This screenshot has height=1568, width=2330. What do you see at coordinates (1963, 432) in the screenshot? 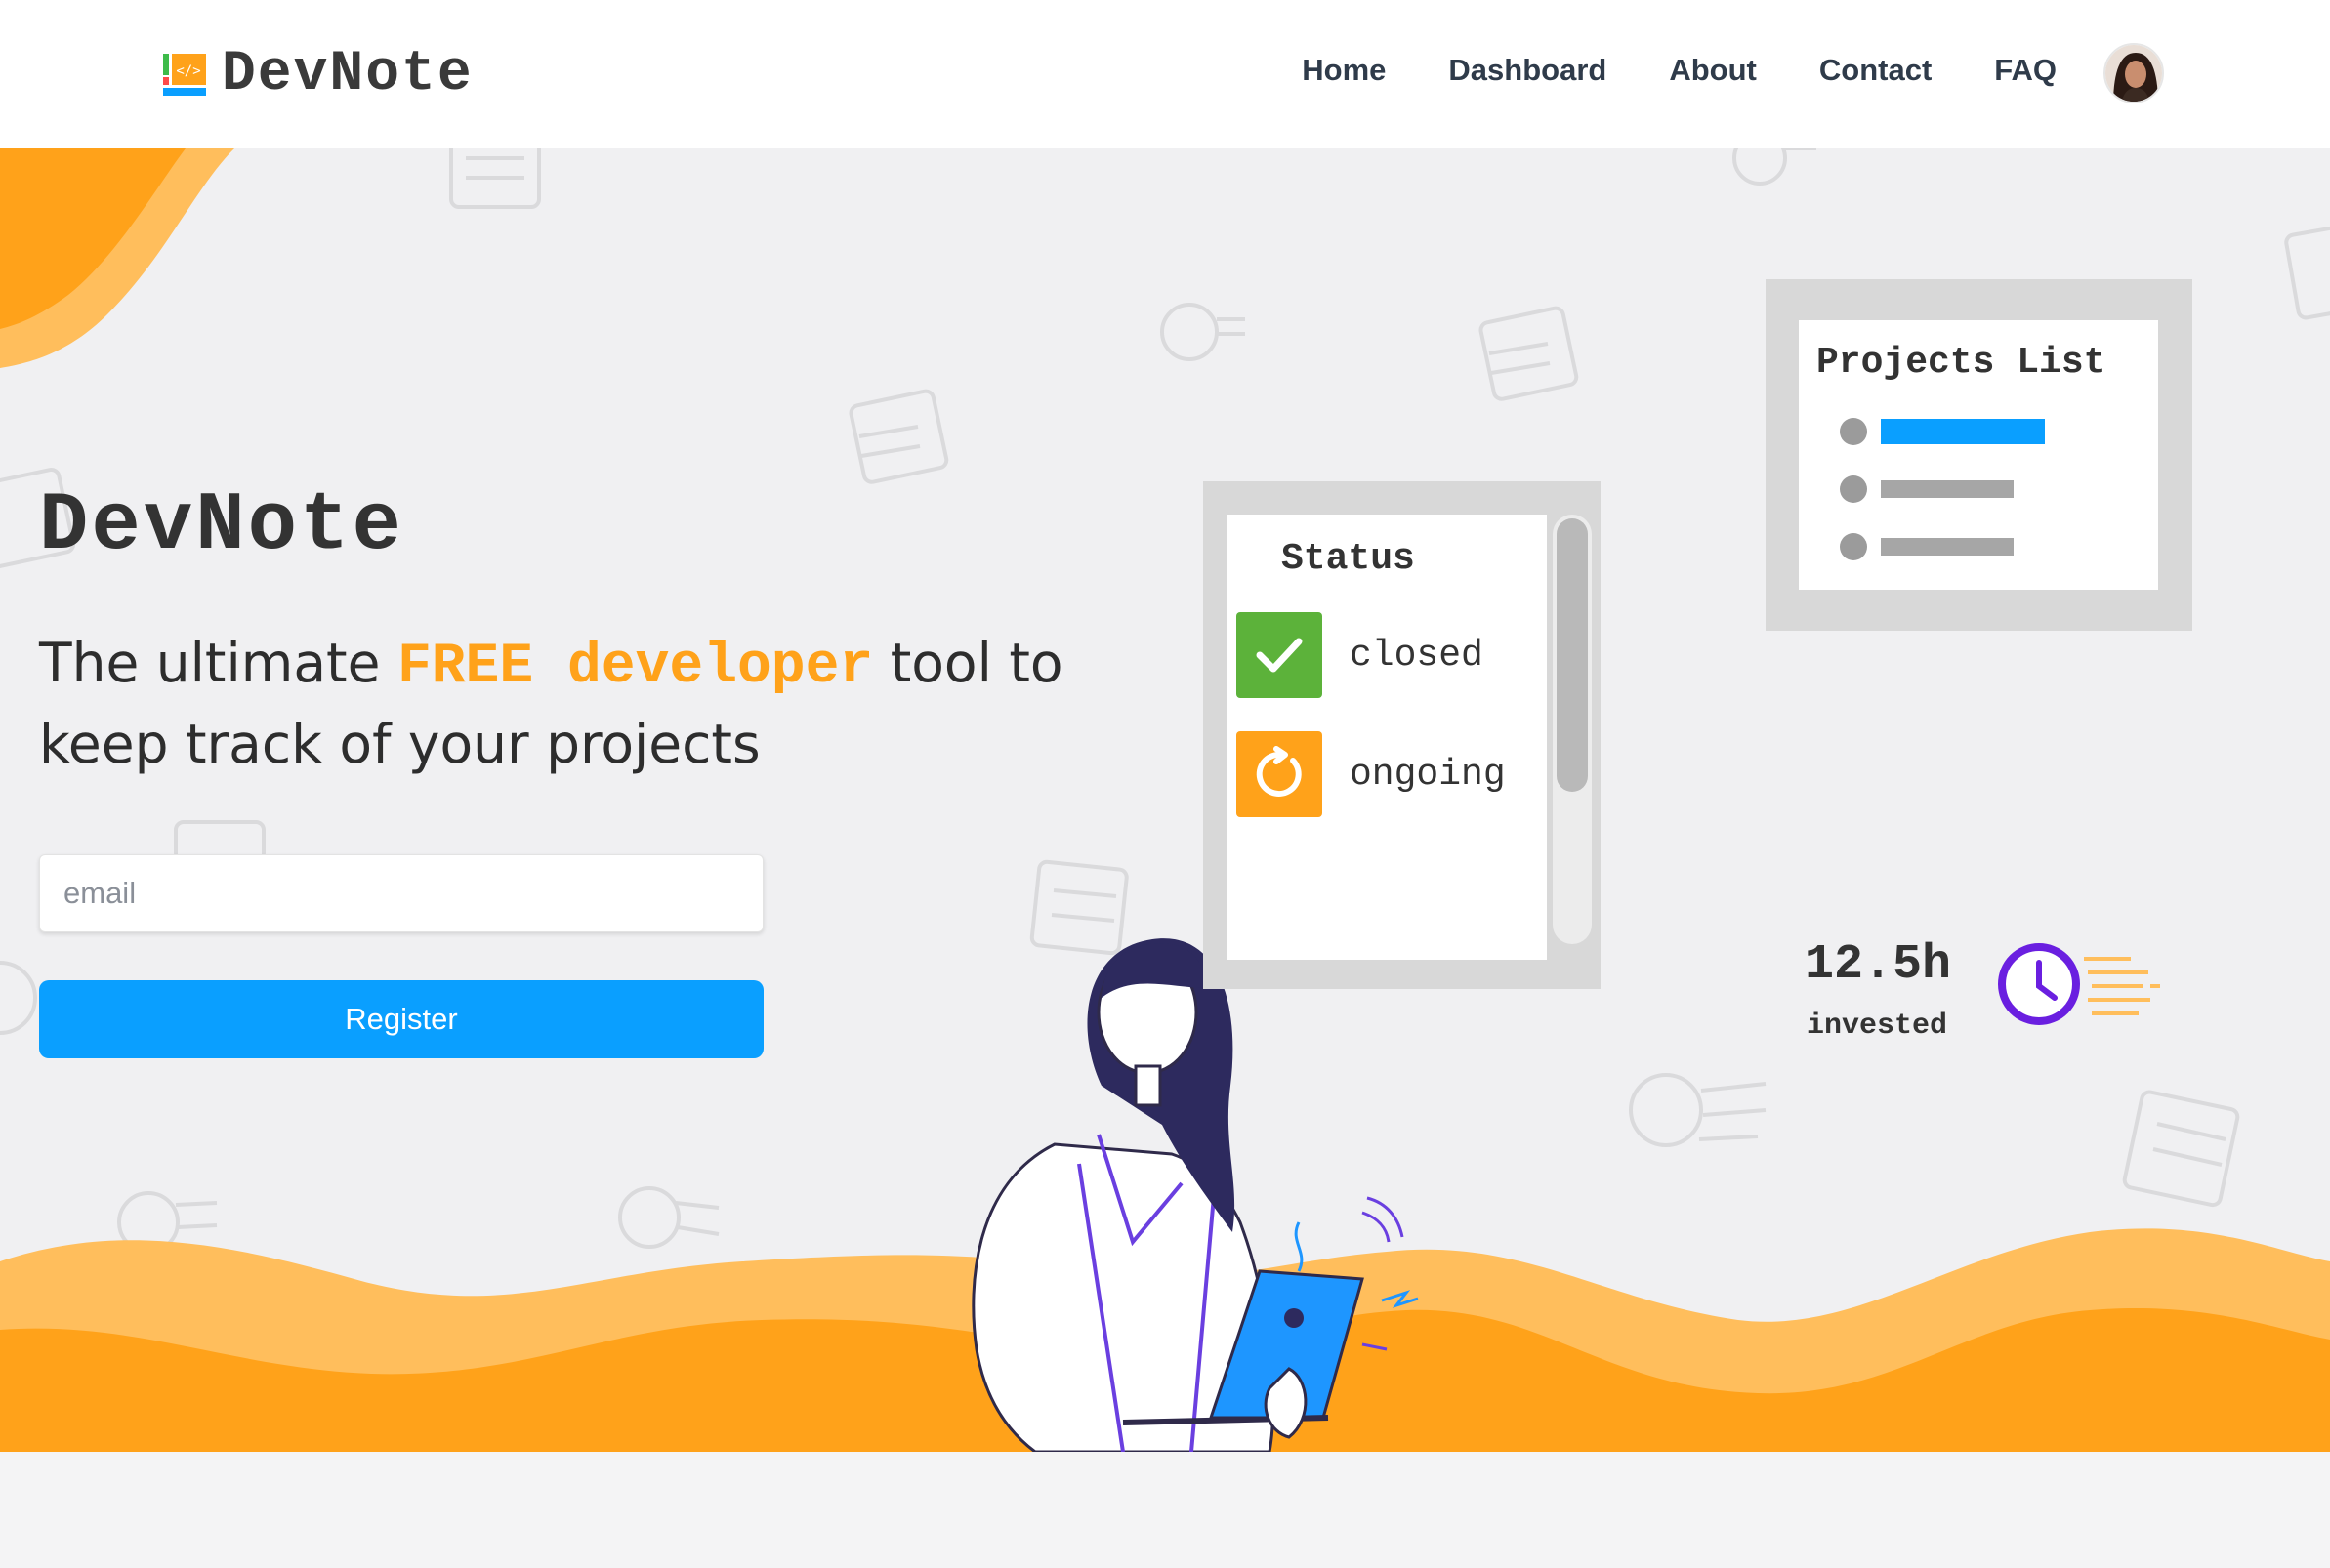
I see `project-bar-active` at bounding box center [1963, 432].